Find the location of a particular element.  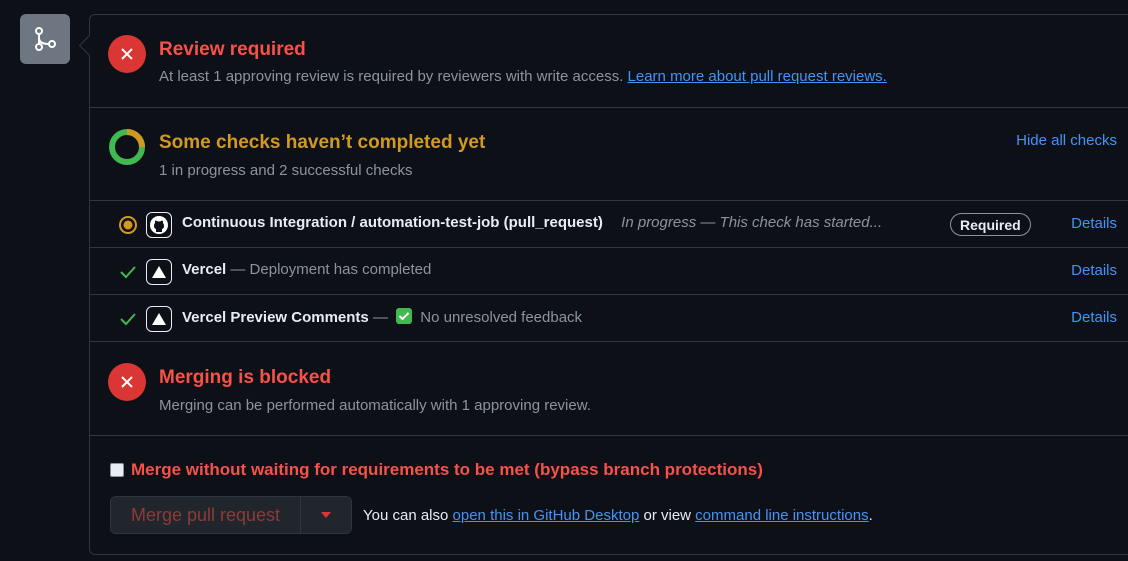

check-description-prefix: — is located at coordinates (380, 317).